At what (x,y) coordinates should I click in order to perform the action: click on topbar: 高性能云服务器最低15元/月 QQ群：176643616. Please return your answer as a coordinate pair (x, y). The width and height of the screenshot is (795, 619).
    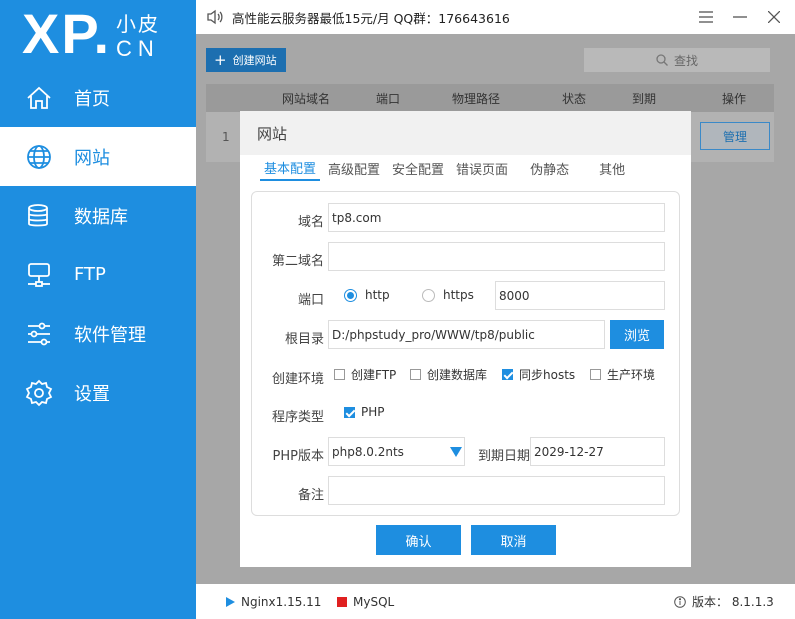
    Looking at the image, I should click on (495, 17).